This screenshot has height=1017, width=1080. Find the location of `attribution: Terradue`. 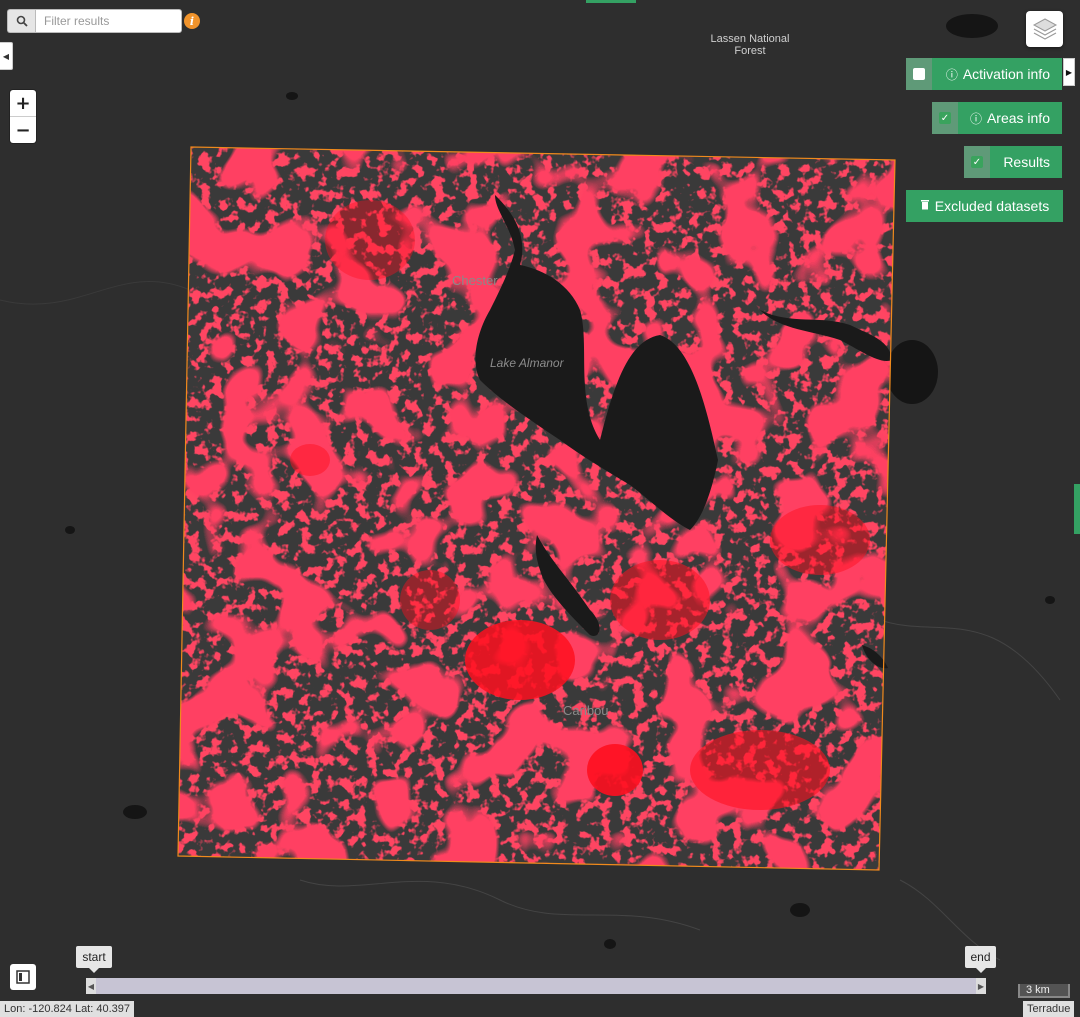

attribution: Terradue is located at coordinates (1049, 1009).